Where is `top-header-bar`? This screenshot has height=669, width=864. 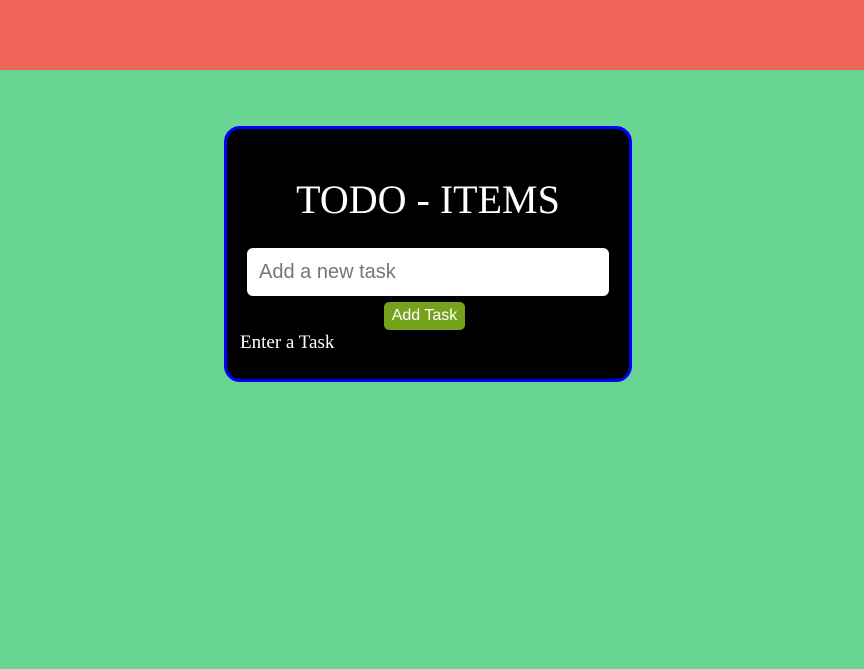
top-header-bar is located at coordinates (432, 35).